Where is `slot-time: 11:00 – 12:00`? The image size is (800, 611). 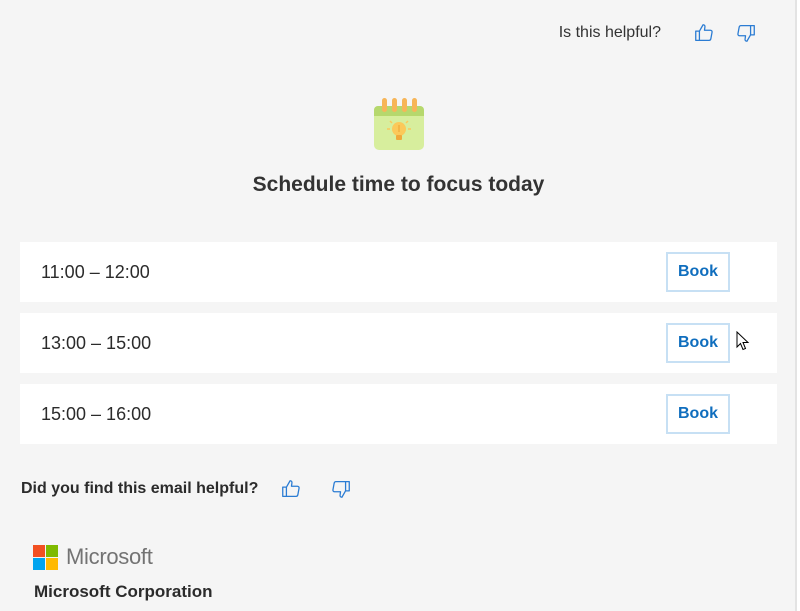
slot-time: 11:00 – 12:00 is located at coordinates (95, 271).